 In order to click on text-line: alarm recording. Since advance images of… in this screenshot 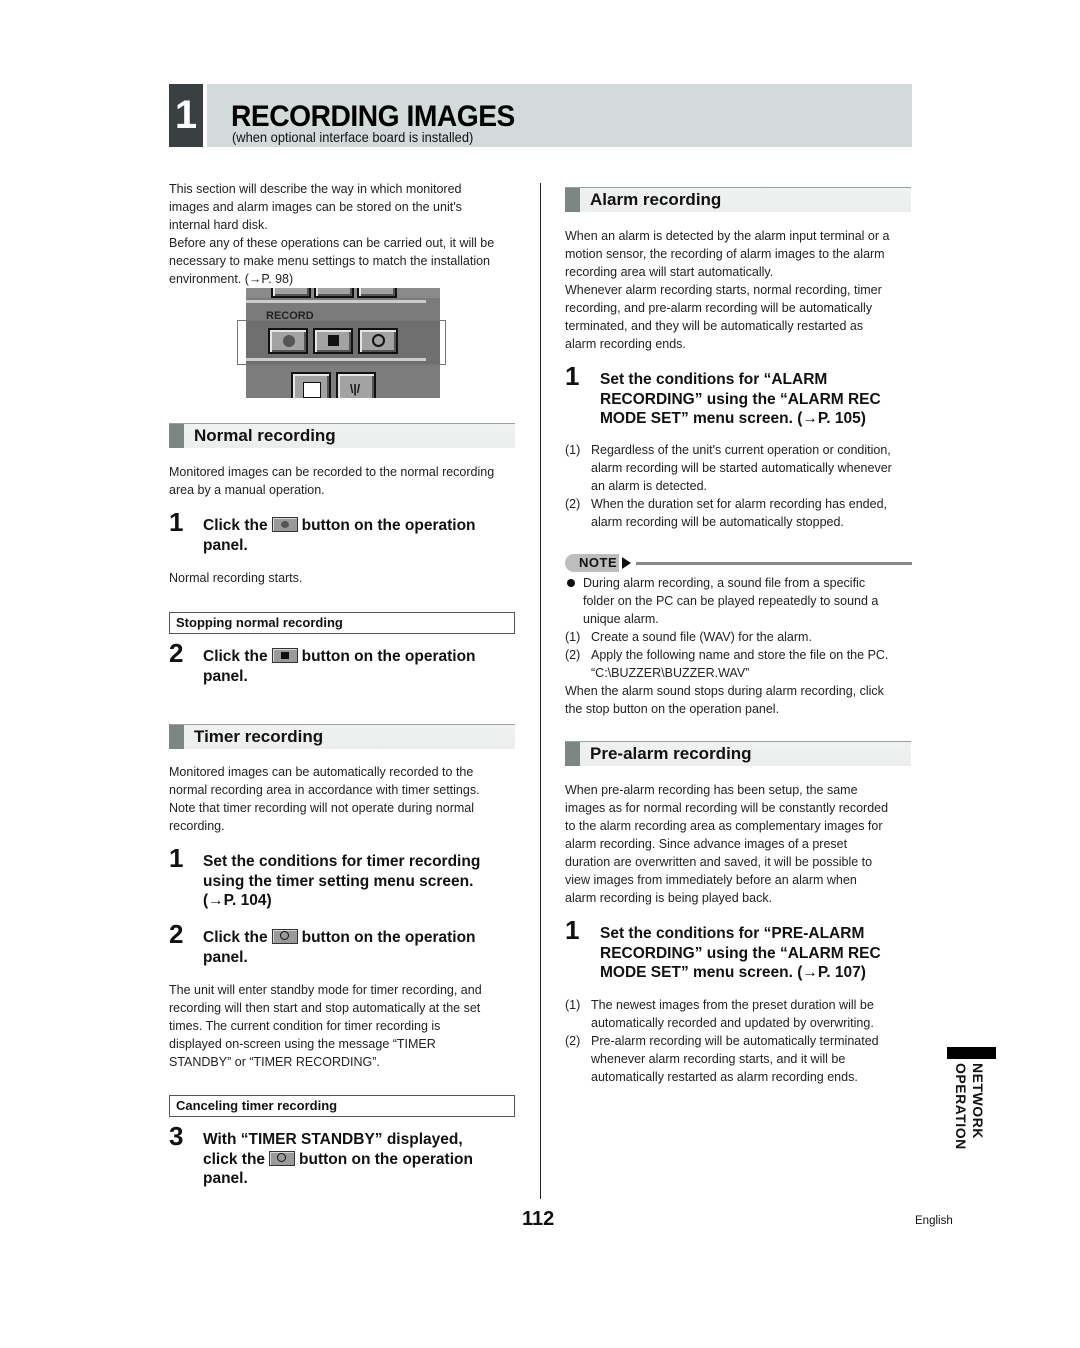, I will do `click(706, 844)`.